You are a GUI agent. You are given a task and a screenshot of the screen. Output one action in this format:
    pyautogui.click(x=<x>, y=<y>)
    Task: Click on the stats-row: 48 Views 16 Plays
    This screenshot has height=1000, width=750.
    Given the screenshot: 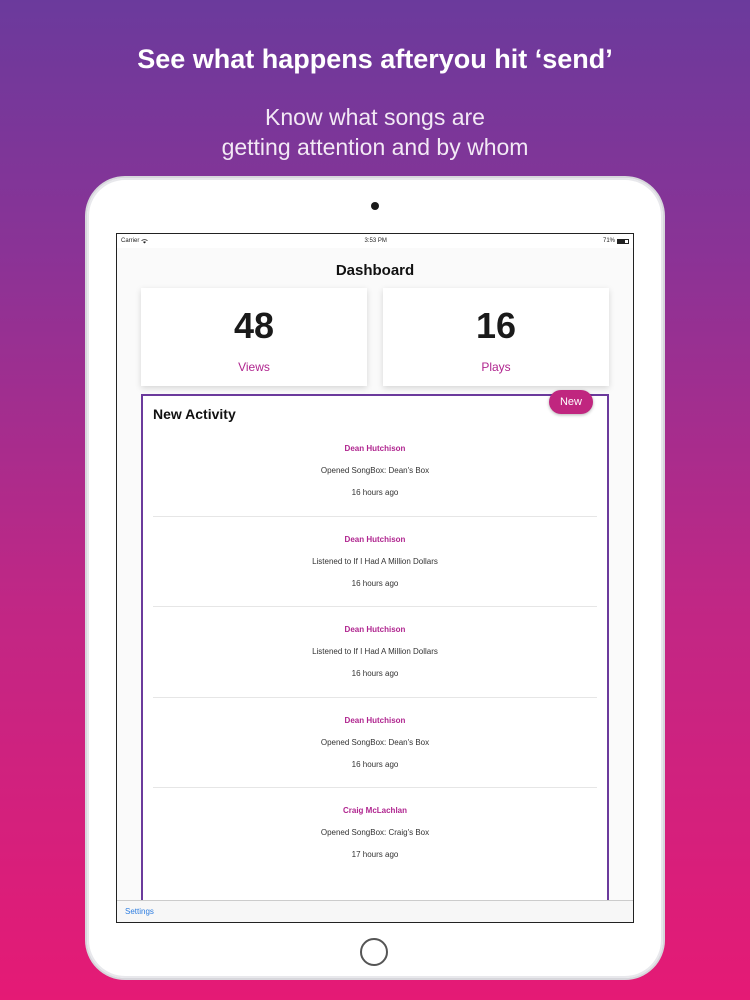 What is the action you would take?
    pyautogui.click(x=375, y=337)
    